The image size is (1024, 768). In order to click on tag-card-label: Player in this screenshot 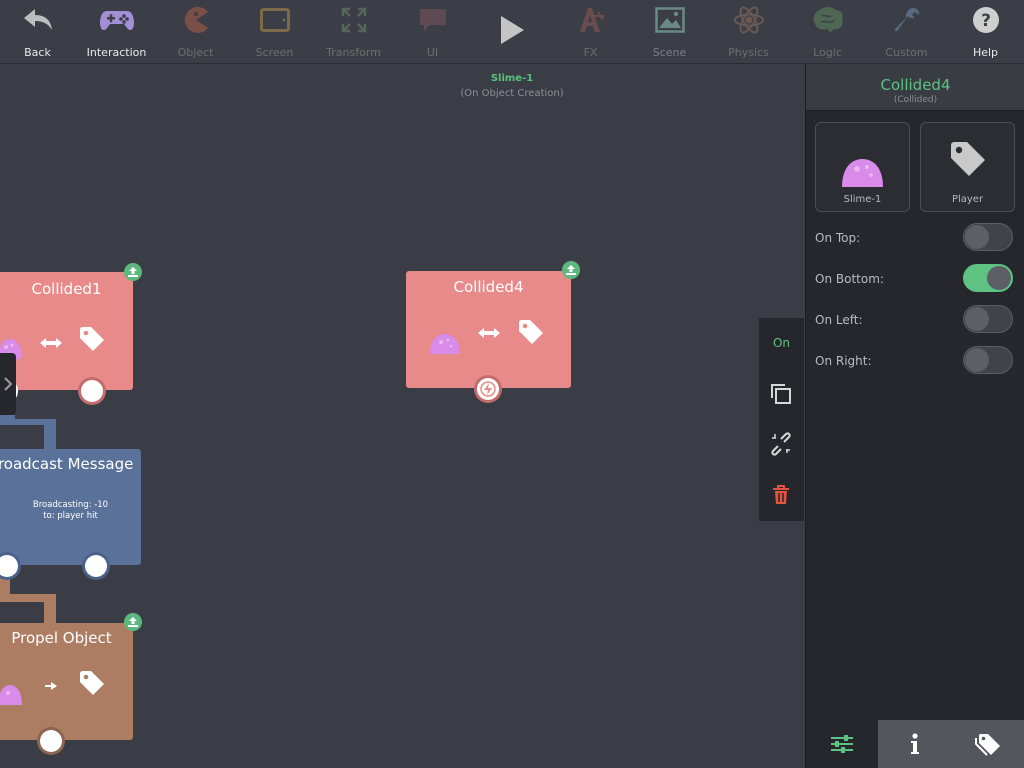, I will do `click(967, 199)`.